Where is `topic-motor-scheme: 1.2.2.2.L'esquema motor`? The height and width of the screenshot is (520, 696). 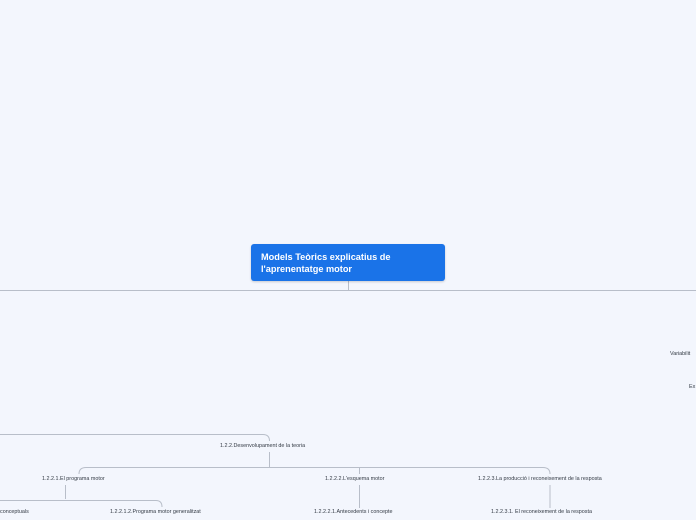 topic-motor-scheme: 1.2.2.2.L'esquema motor is located at coordinates (354, 479).